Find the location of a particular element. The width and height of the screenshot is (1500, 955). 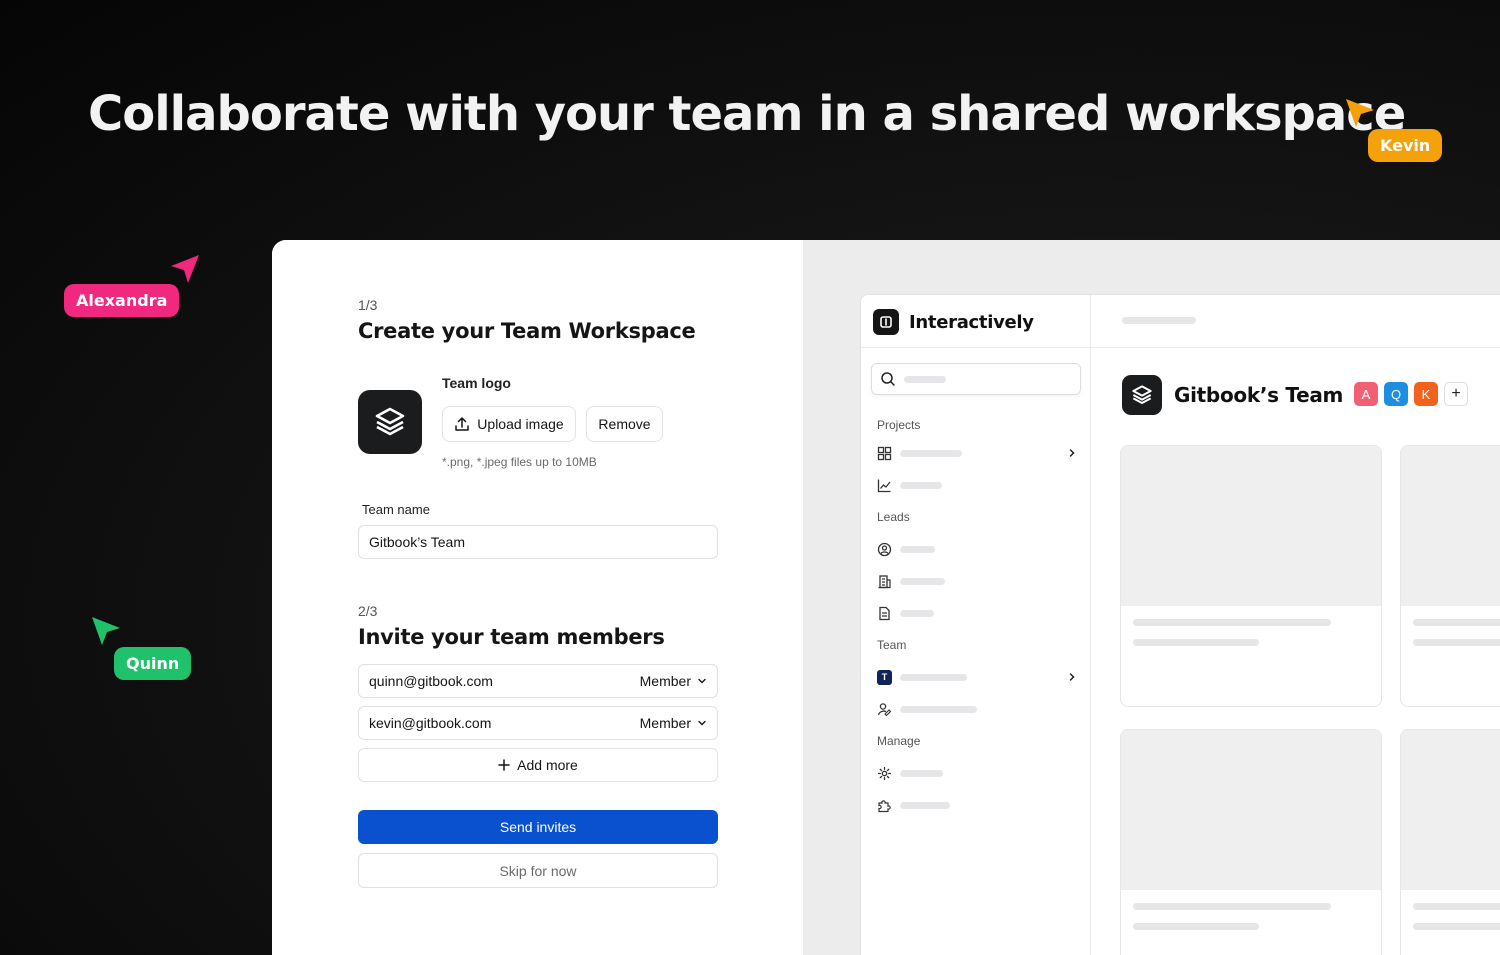

user-edit-icon is located at coordinates (884, 709).